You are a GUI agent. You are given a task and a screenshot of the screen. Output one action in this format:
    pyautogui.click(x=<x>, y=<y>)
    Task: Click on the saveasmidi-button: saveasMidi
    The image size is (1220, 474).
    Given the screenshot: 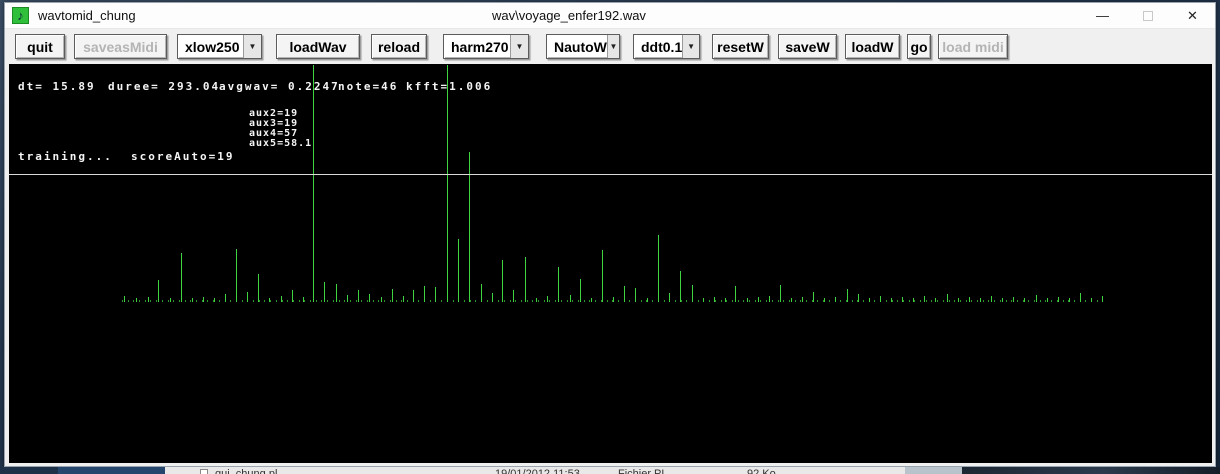 What is the action you would take?
    pyautogui.click(x=120, y=46)
    